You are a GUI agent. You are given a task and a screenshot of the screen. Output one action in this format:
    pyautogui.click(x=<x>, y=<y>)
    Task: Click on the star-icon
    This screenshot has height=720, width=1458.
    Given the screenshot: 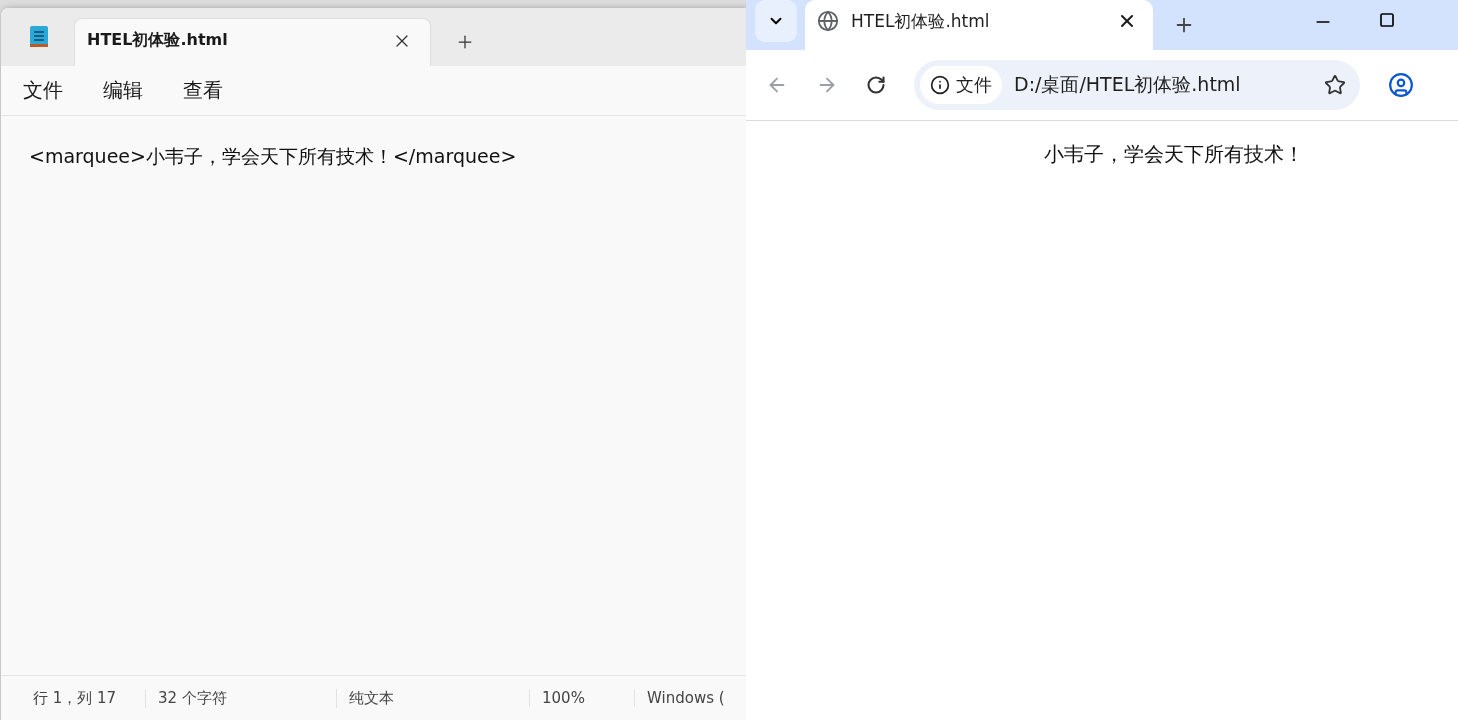 What is the action you would take?
    pyautogui.click(x=1335, y=85)
    